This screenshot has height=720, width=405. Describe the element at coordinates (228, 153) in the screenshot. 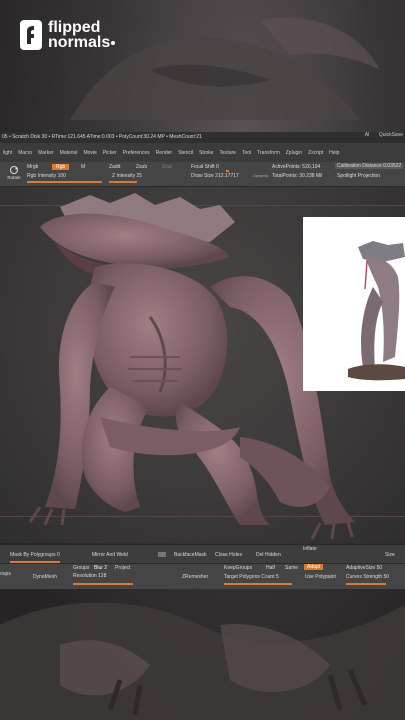

I see `menu-item-texture: Texture` at that location.